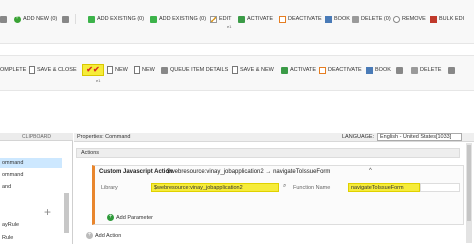 The image size is (474, 244). I want to click on sidebar-item-rule: Rule, so click(31, 238).